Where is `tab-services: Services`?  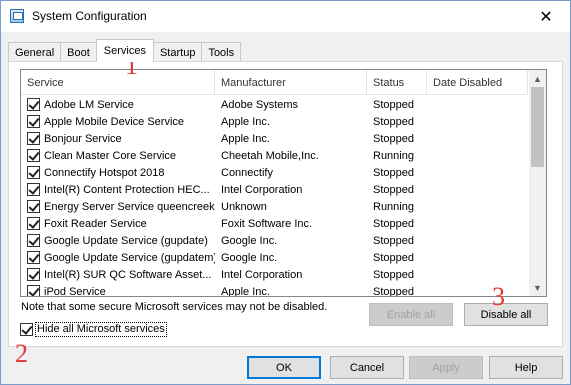 tab-services: Services is located at coordinates (124, 50).